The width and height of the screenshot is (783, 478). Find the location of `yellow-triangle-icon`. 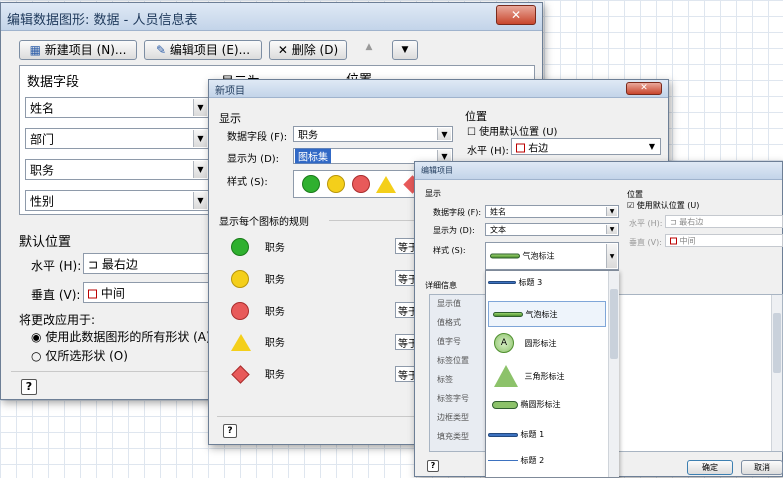

yellow-triangle-icon is located at coordinates (241, 342).